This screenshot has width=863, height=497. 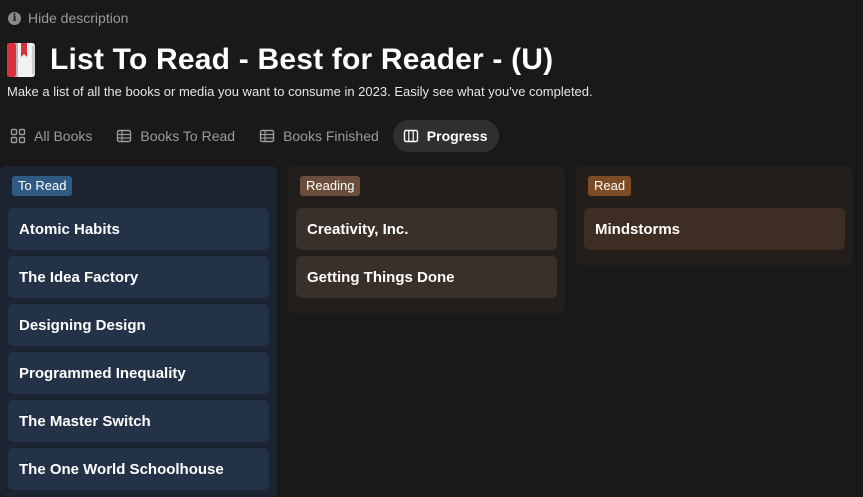 What do you see at coordinates (21, 60) in the screenshot?
I see `red-book-icon` at bounding box center [21, 60].